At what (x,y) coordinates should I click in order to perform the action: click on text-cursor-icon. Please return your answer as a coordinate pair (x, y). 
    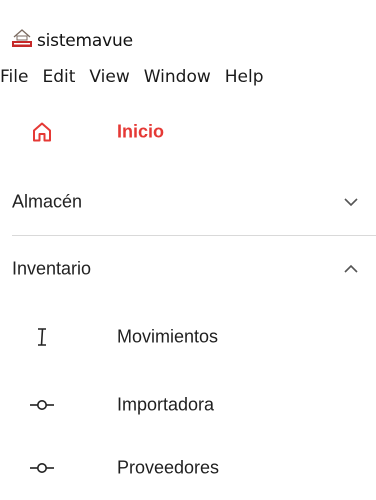
    Looking at the image, I should click on (42, 337).